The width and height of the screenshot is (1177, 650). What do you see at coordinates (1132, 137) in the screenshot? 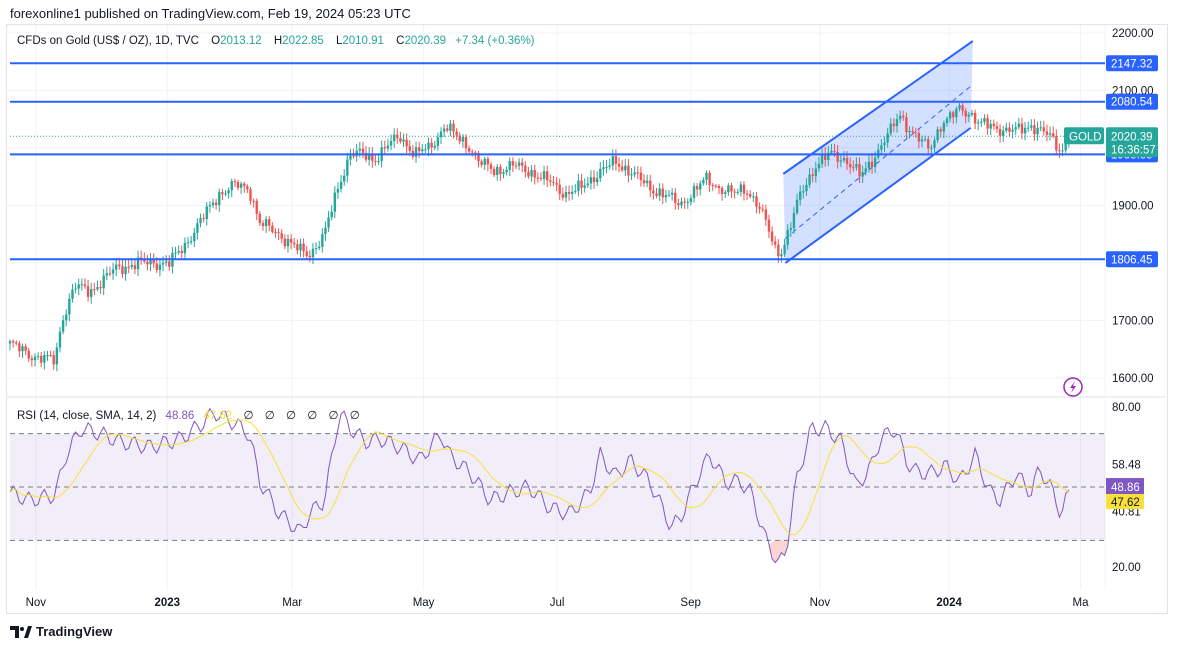
I see `last-price-label: 2020.39` at bounding box center [1132, 137].